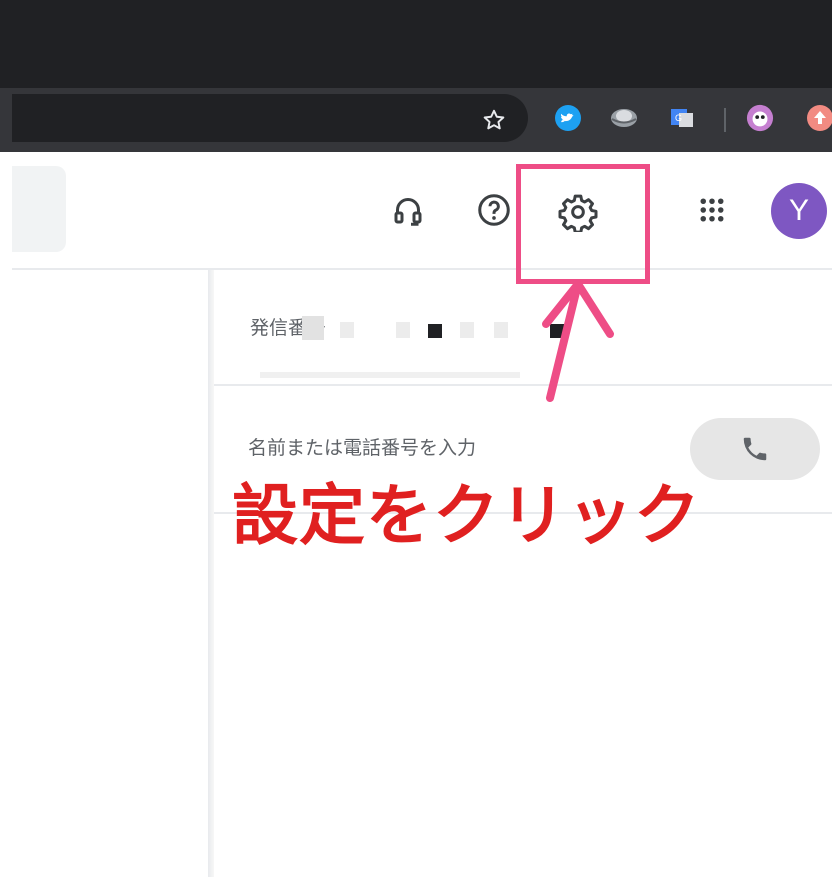 This screenshot has width=832, height=877. Describe the element at coordinates (624, 118) in the screenshot. I see `globe-extension-icon` at that location.